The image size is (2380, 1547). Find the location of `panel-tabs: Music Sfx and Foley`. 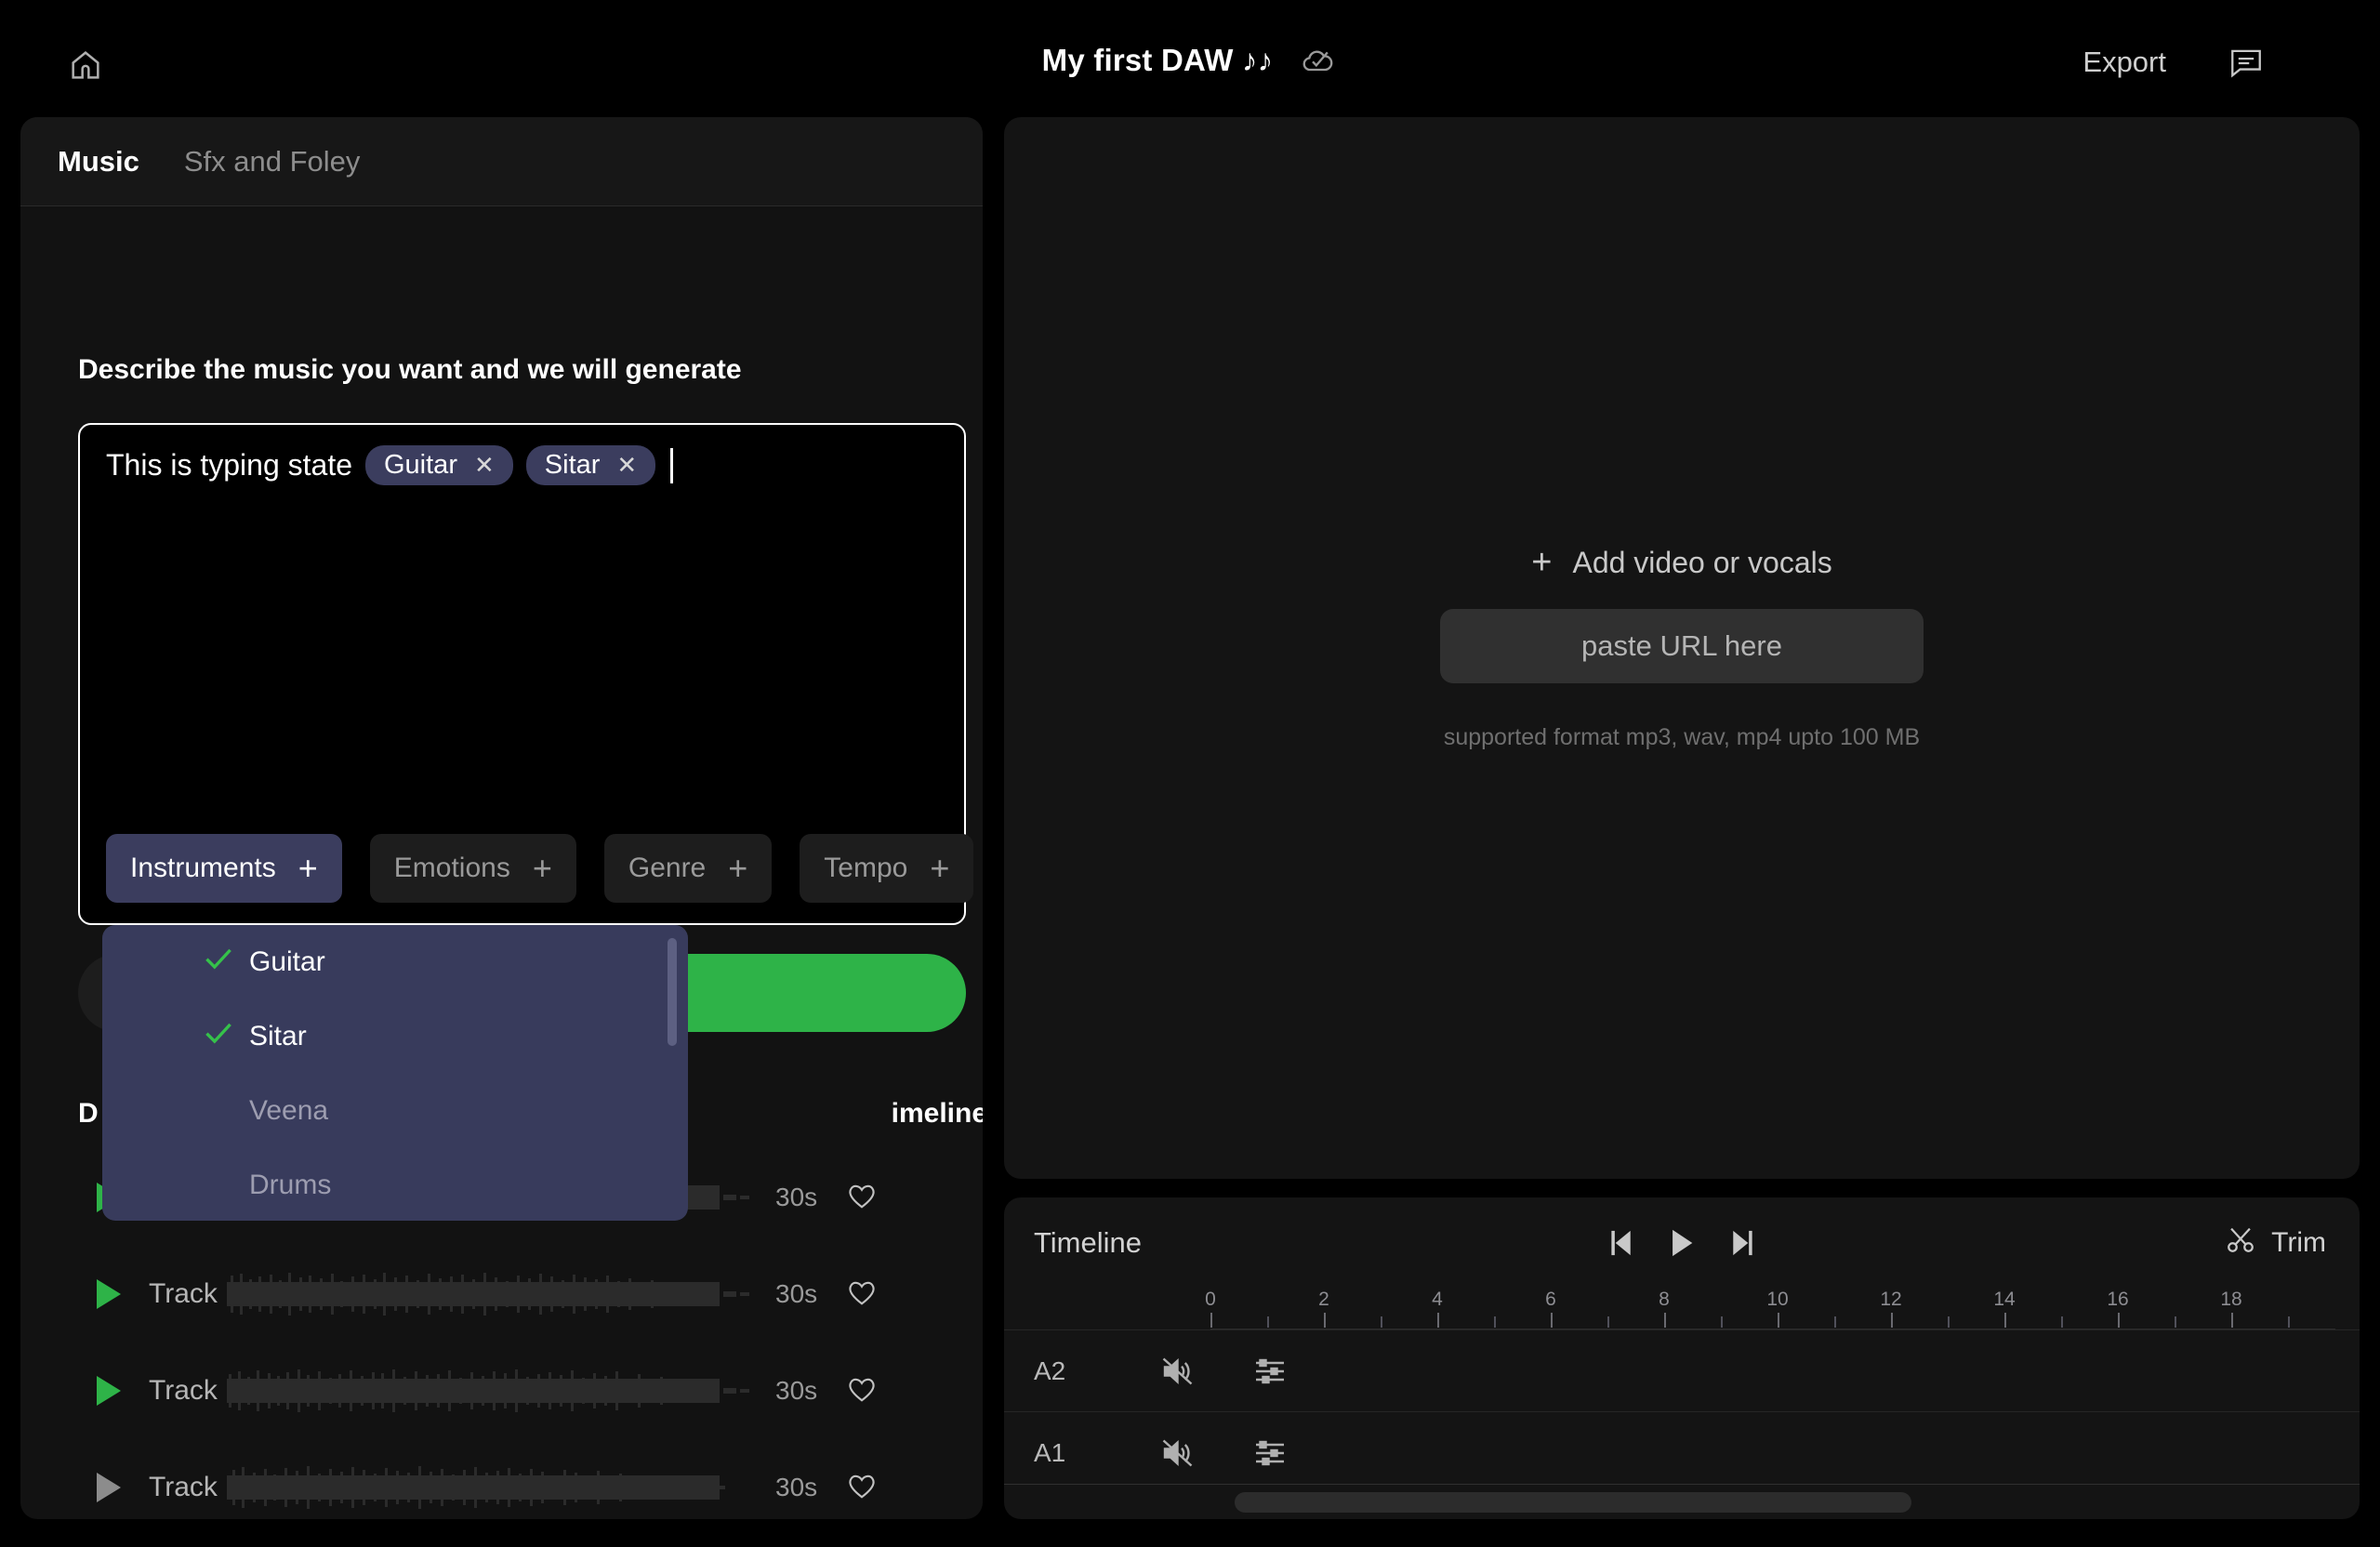

panel-tabs: Music Sfx and Foley is located at coordinates (501, 161).